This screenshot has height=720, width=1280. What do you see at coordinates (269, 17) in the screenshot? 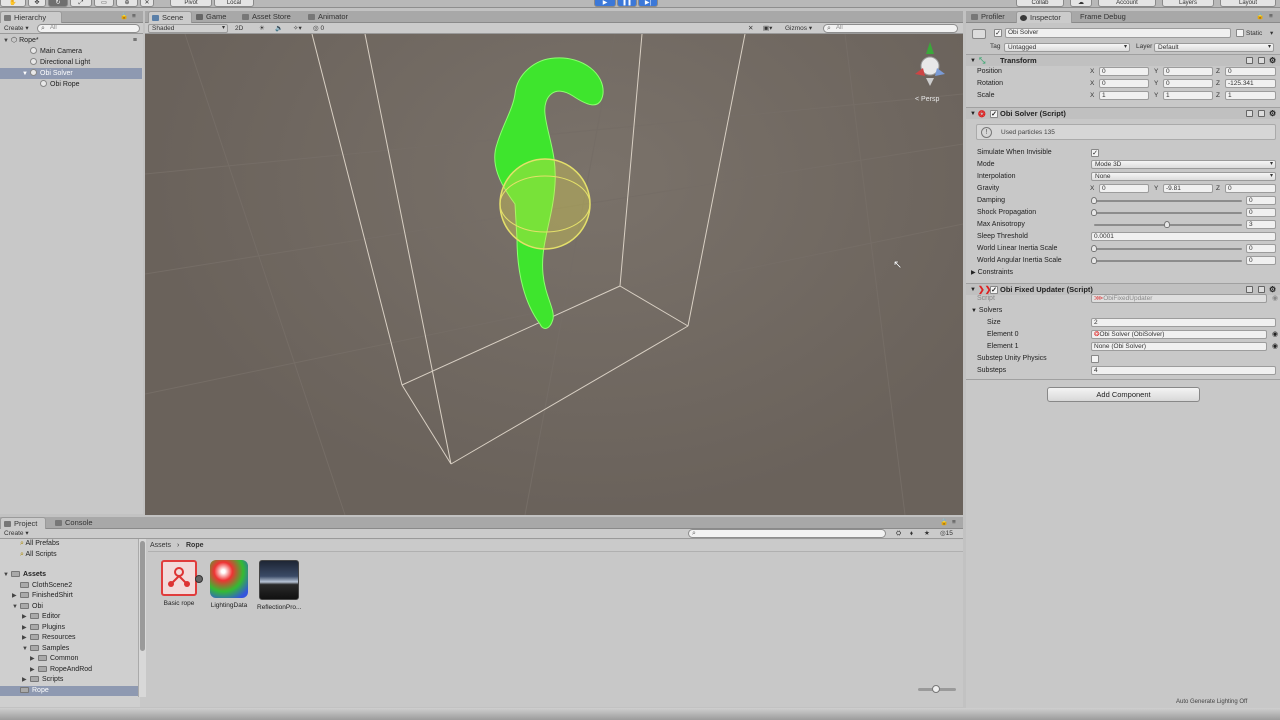
I see `tab-asset-store: Asset Store` at bounding box center [269, 17].